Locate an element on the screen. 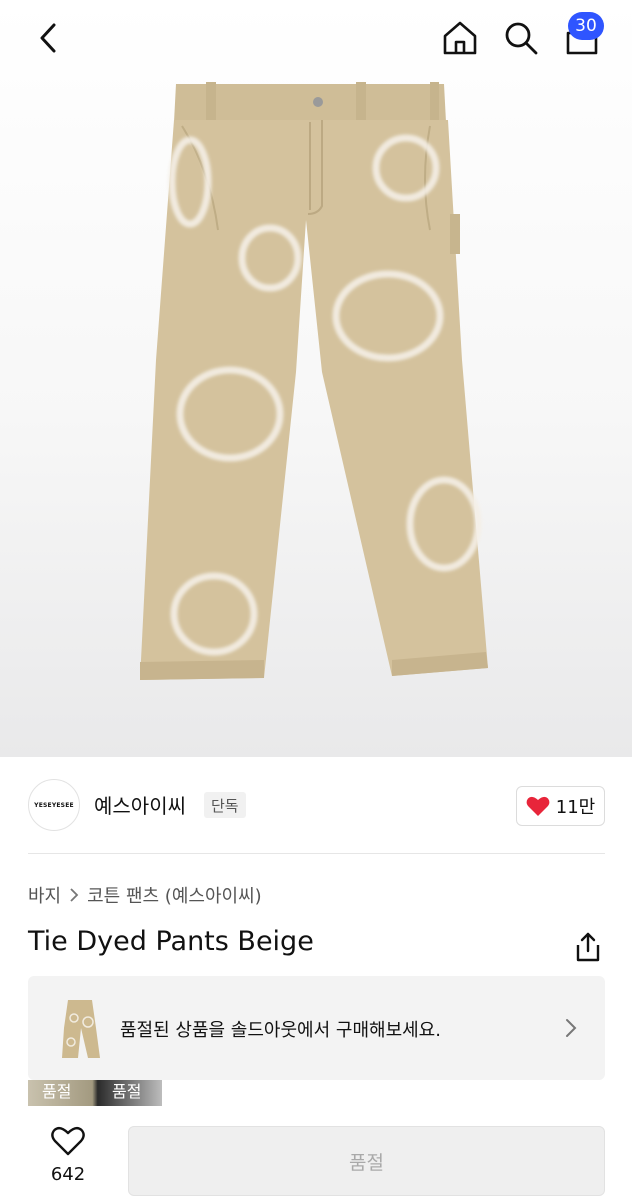 The image size is (632, 1200). brand-logo-text: YESEYESEE is located at coordinates (54, 805).